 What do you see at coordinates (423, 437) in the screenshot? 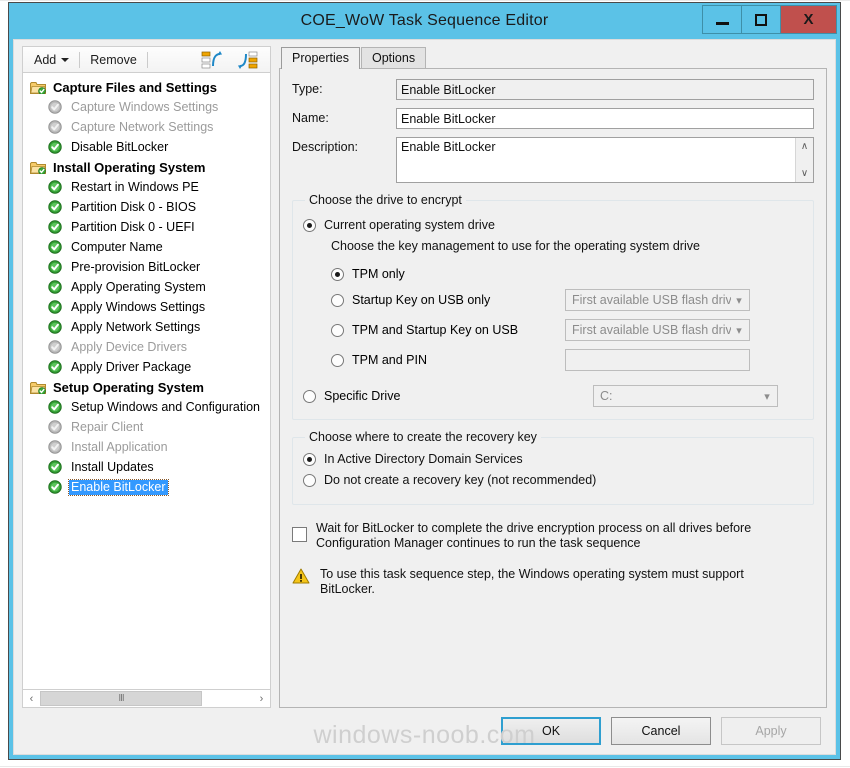
I see `recovery-key-legend: Choose where to create the recovery key` at bounding box center [423, 437].